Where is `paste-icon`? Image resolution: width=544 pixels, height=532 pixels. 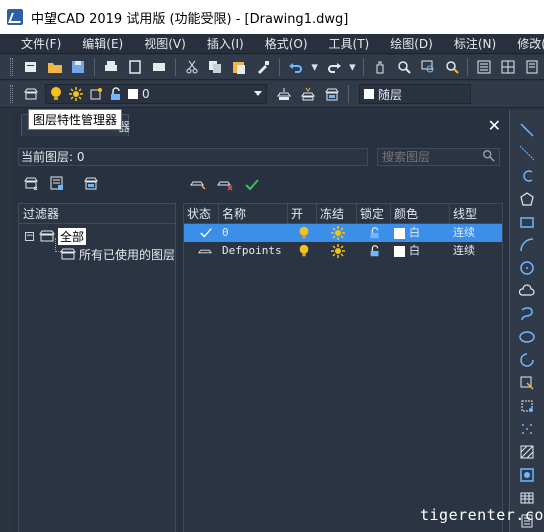 paste-icon is located at coordinates (239, 67).